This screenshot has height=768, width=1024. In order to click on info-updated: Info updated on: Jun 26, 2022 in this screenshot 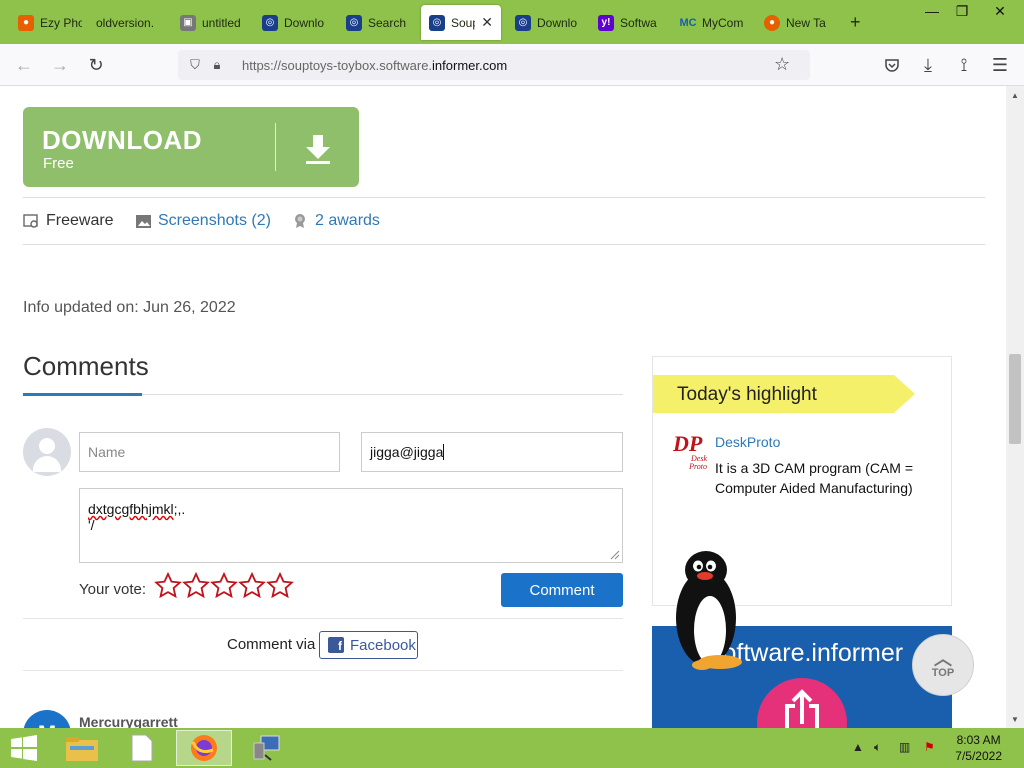, I will do `click(129, 307)`.